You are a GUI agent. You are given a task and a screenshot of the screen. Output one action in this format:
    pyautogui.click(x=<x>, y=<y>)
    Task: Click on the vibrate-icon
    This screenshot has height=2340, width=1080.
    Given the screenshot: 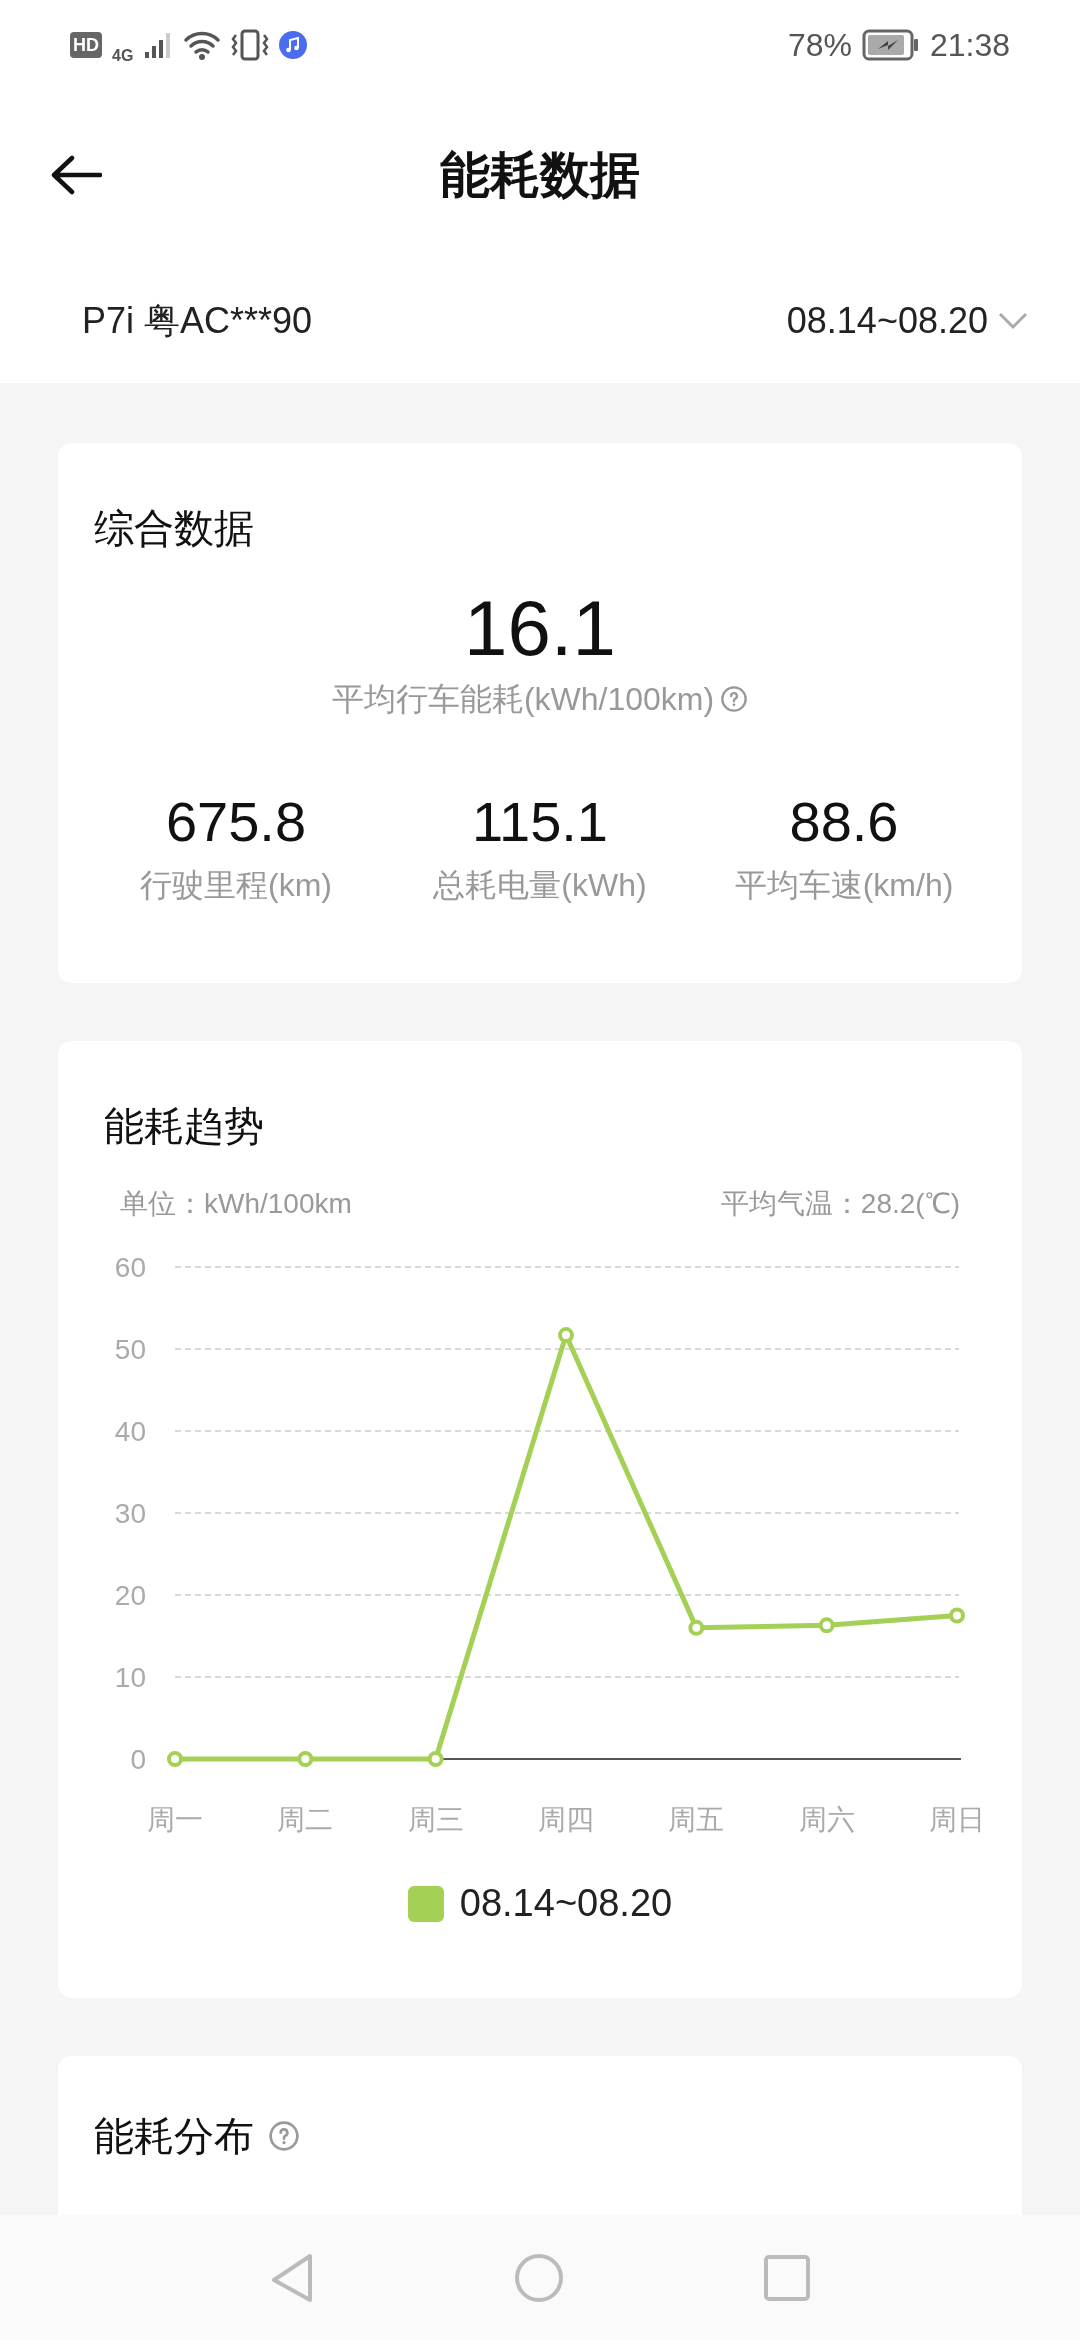 What is the action you would take?
    pyautogui.click(x=250, y=45)
    